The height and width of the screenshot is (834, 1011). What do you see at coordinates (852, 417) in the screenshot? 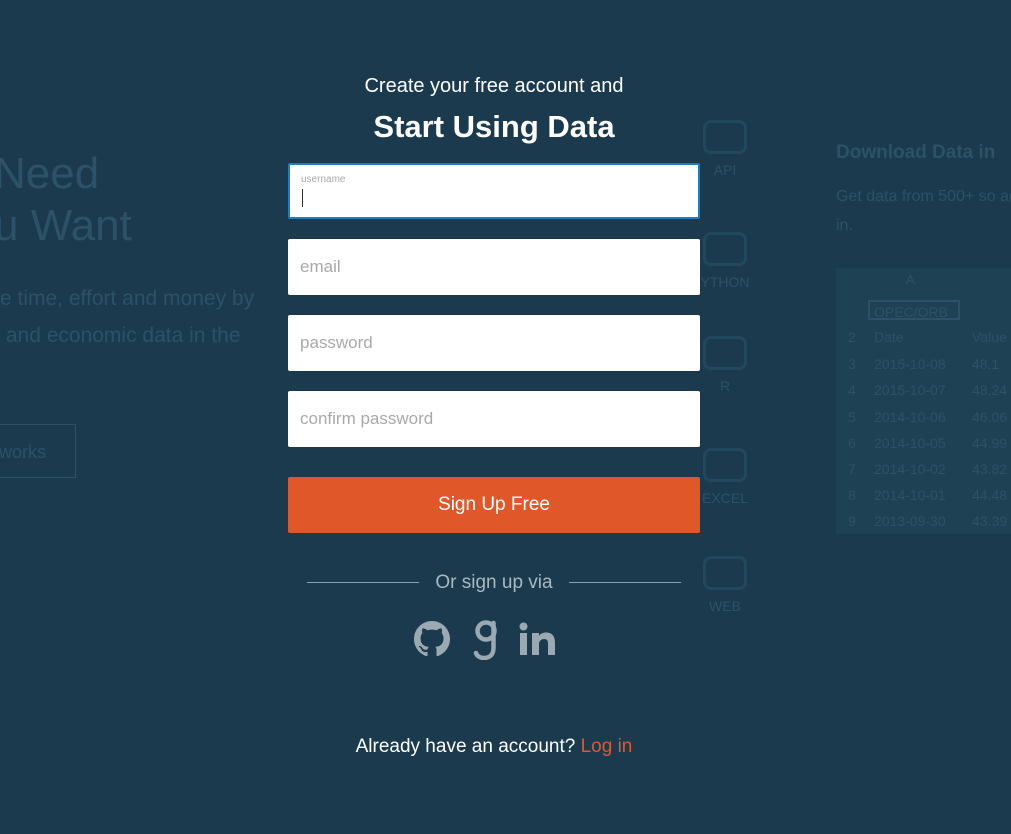
I see `row-number: 5` at bounding box center [852, 417].